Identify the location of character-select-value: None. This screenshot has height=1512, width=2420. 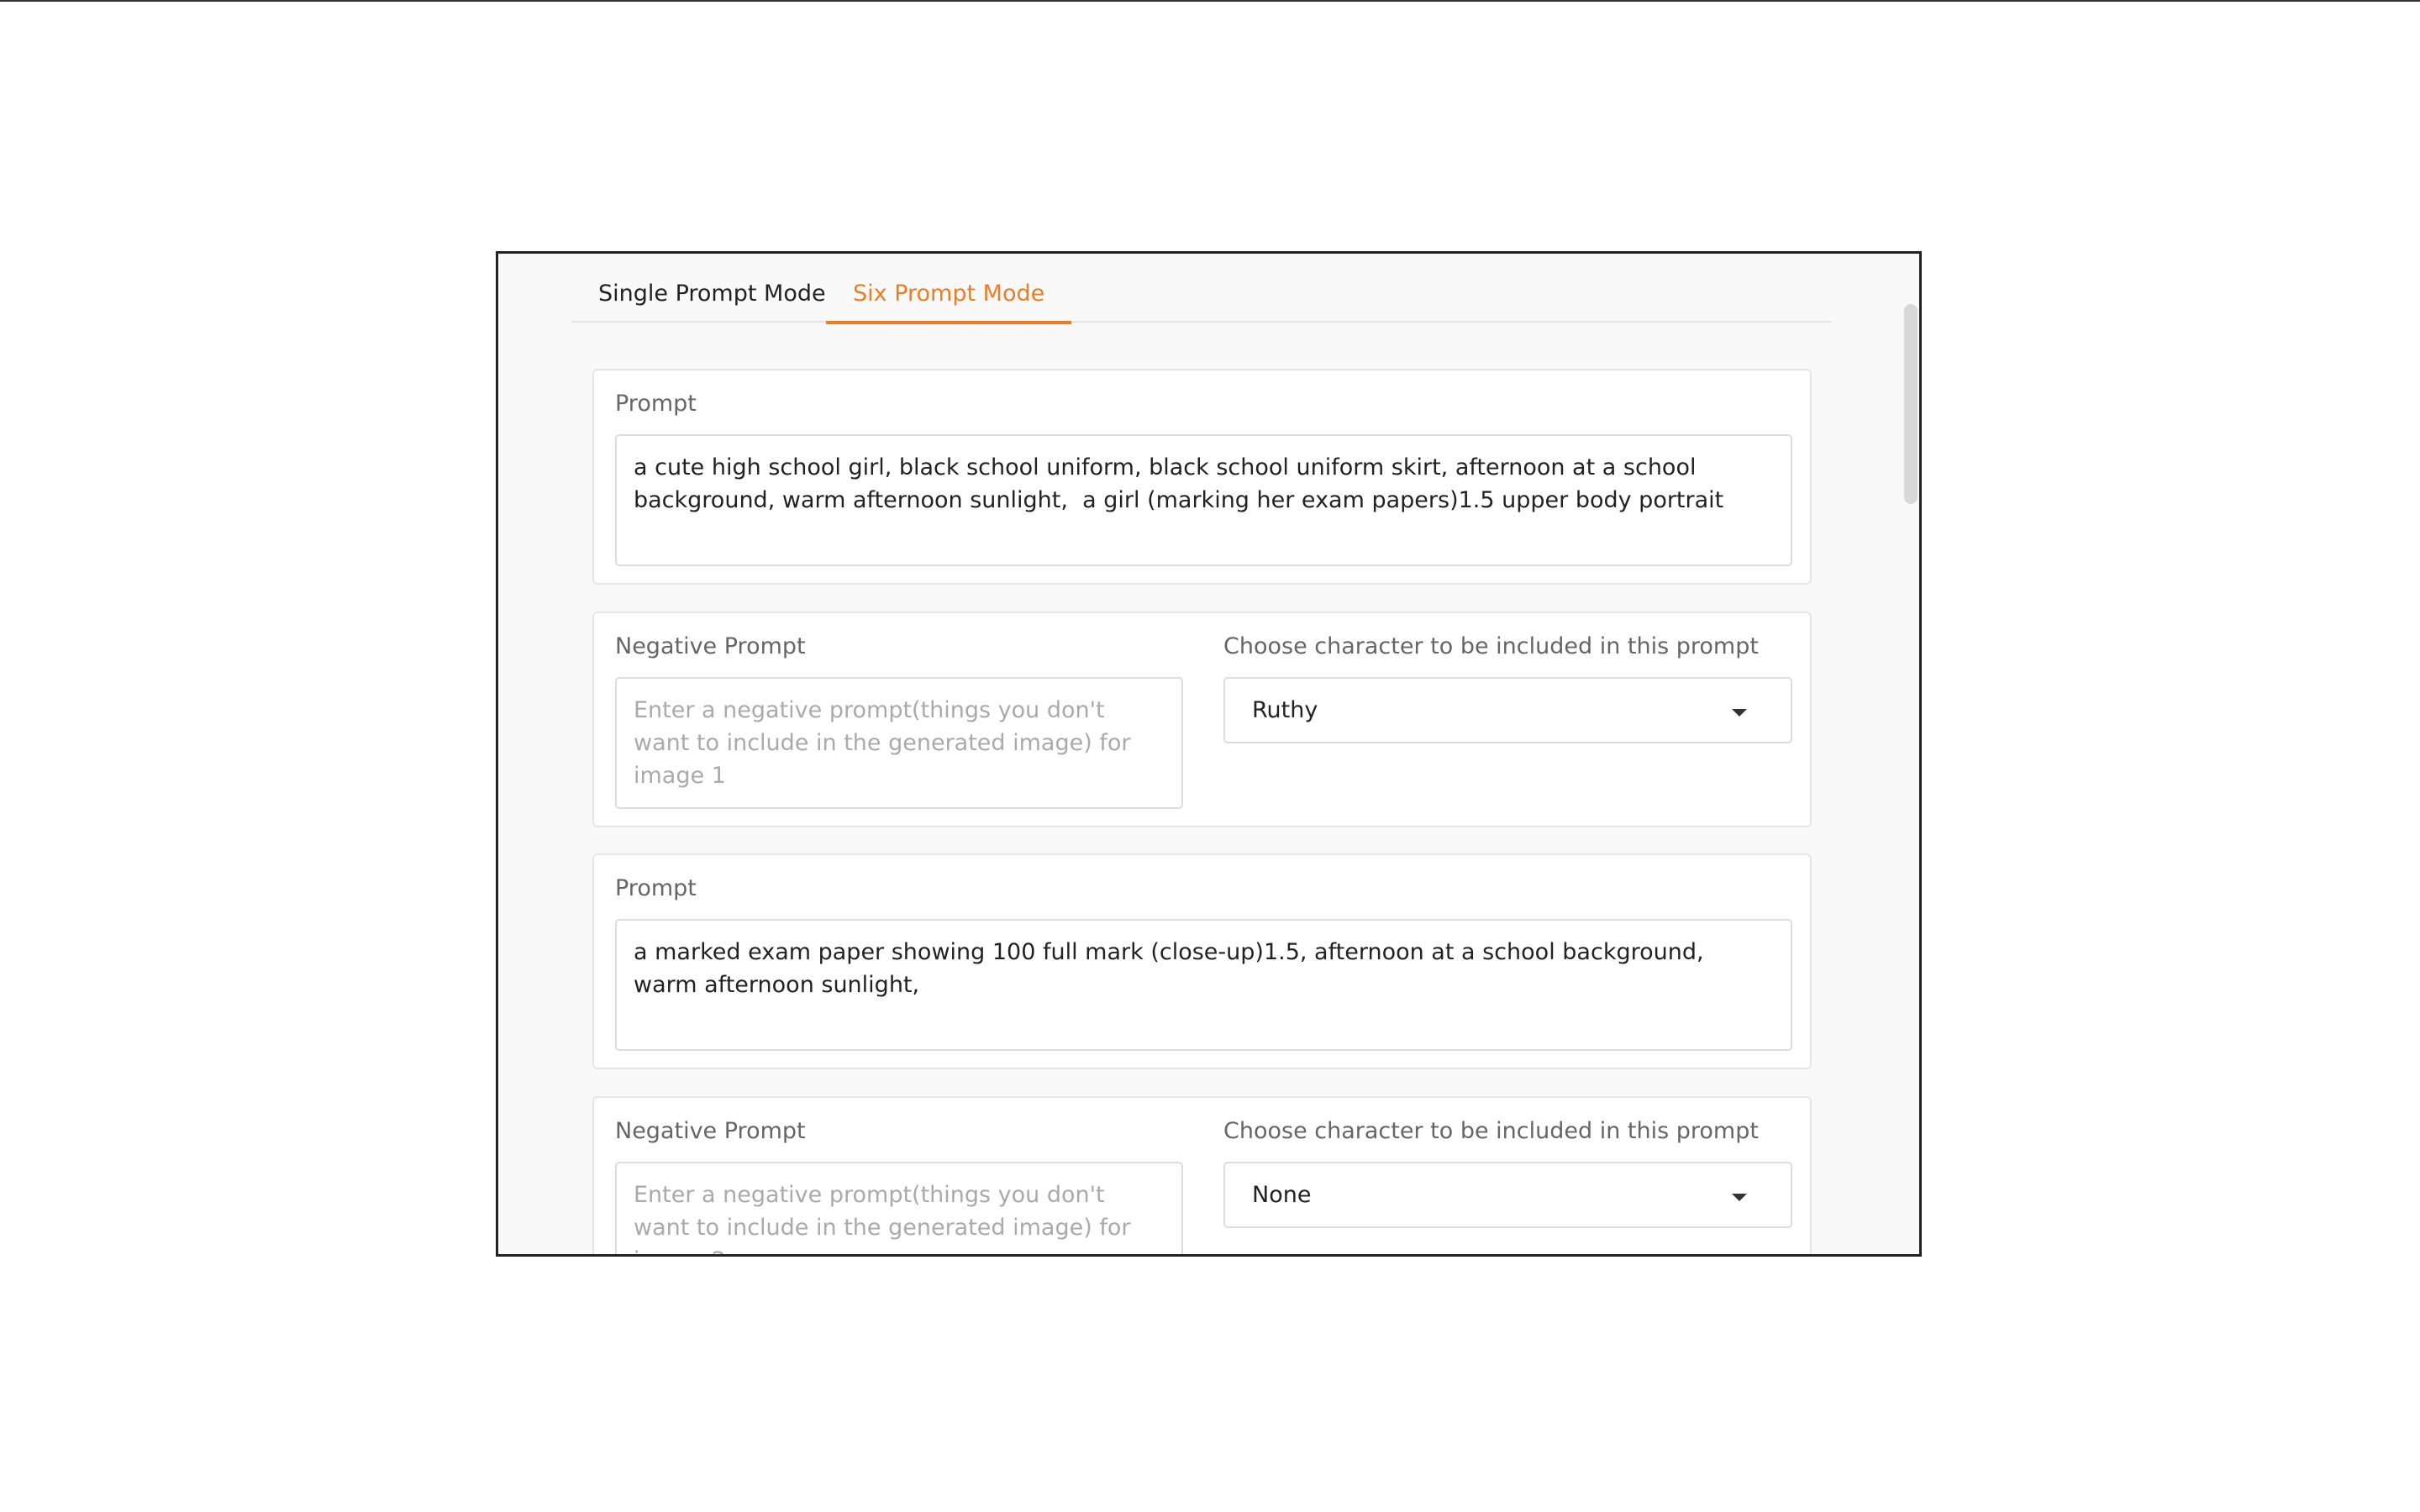
(1282, 1195).